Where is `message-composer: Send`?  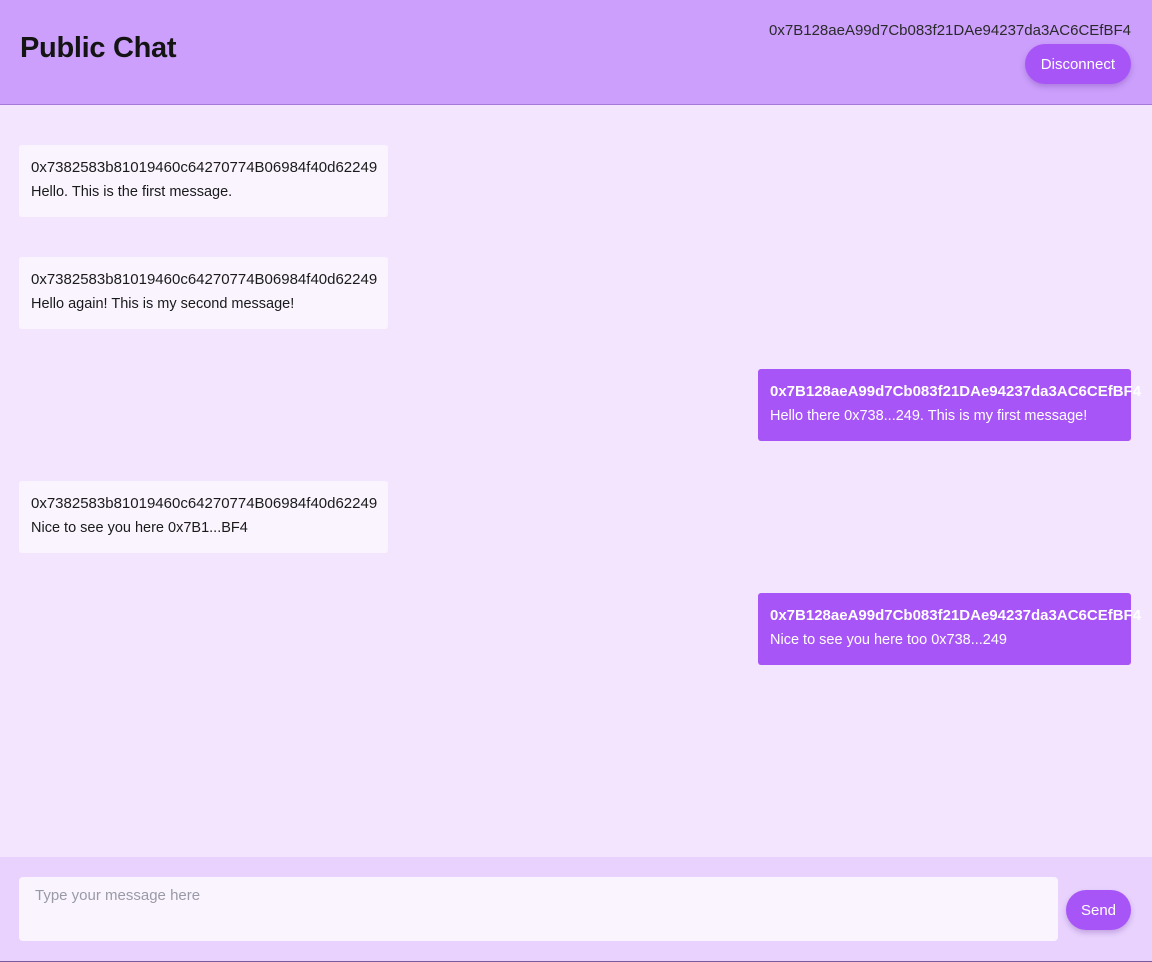 message-composer: Send is located at coordinates (576, 909).